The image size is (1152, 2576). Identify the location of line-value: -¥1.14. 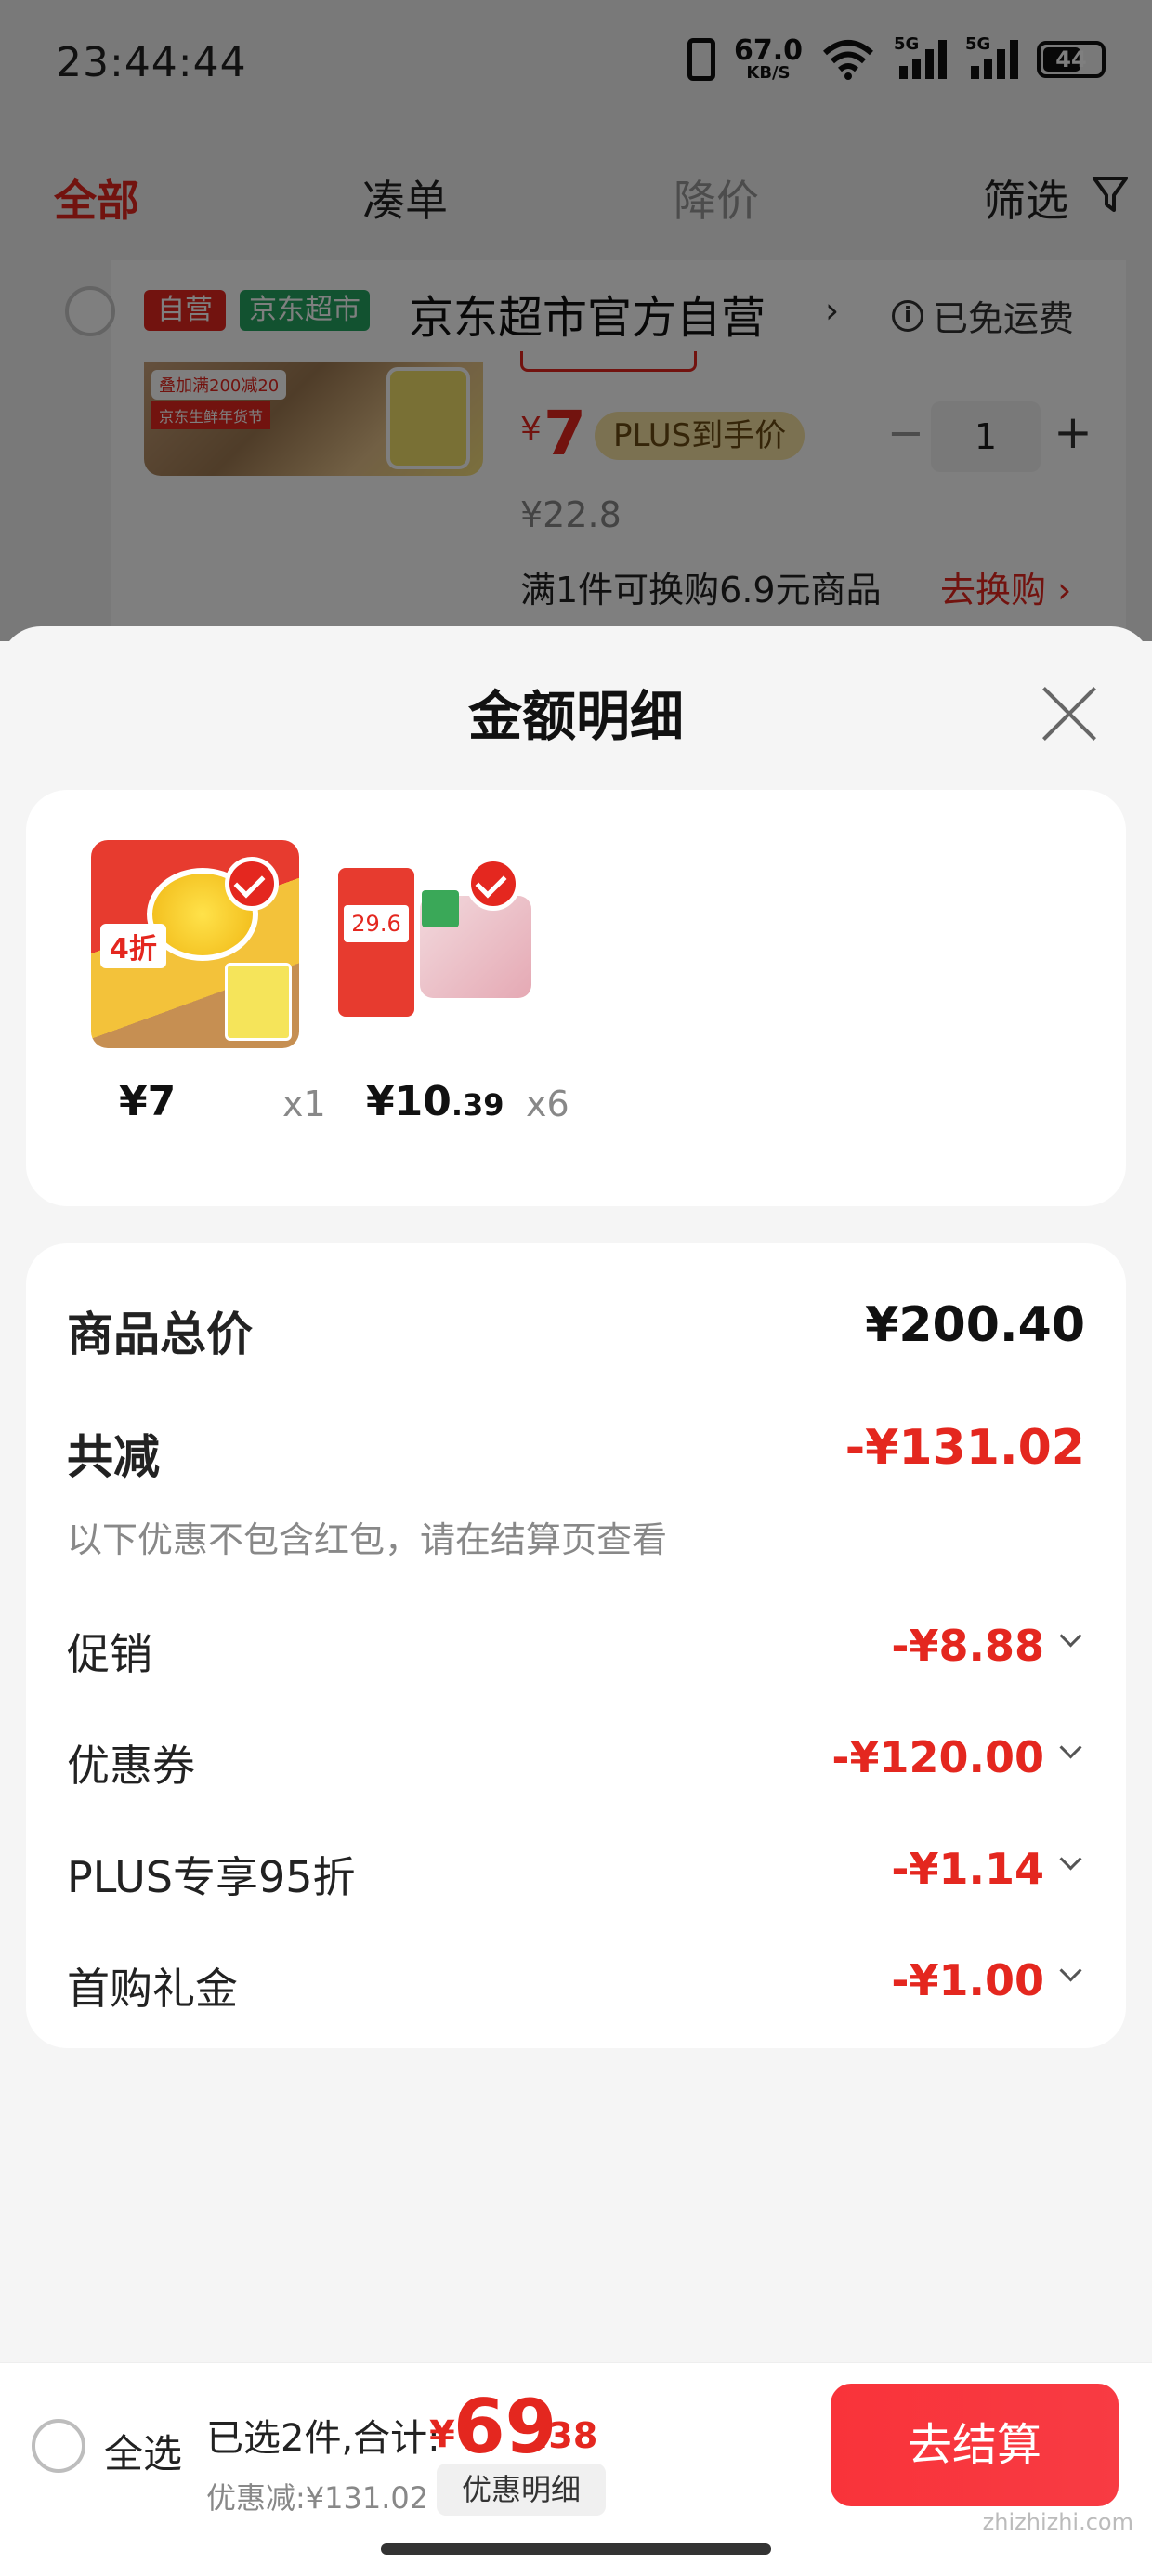
(967, 1869).